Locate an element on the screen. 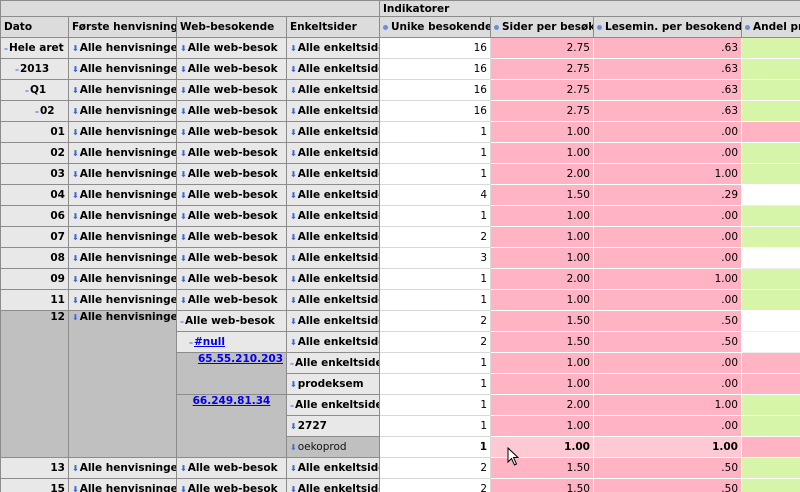 This screenshot has height=492, width=800. measure-header-0: Unike besokende is located at coordinates (435, 27).